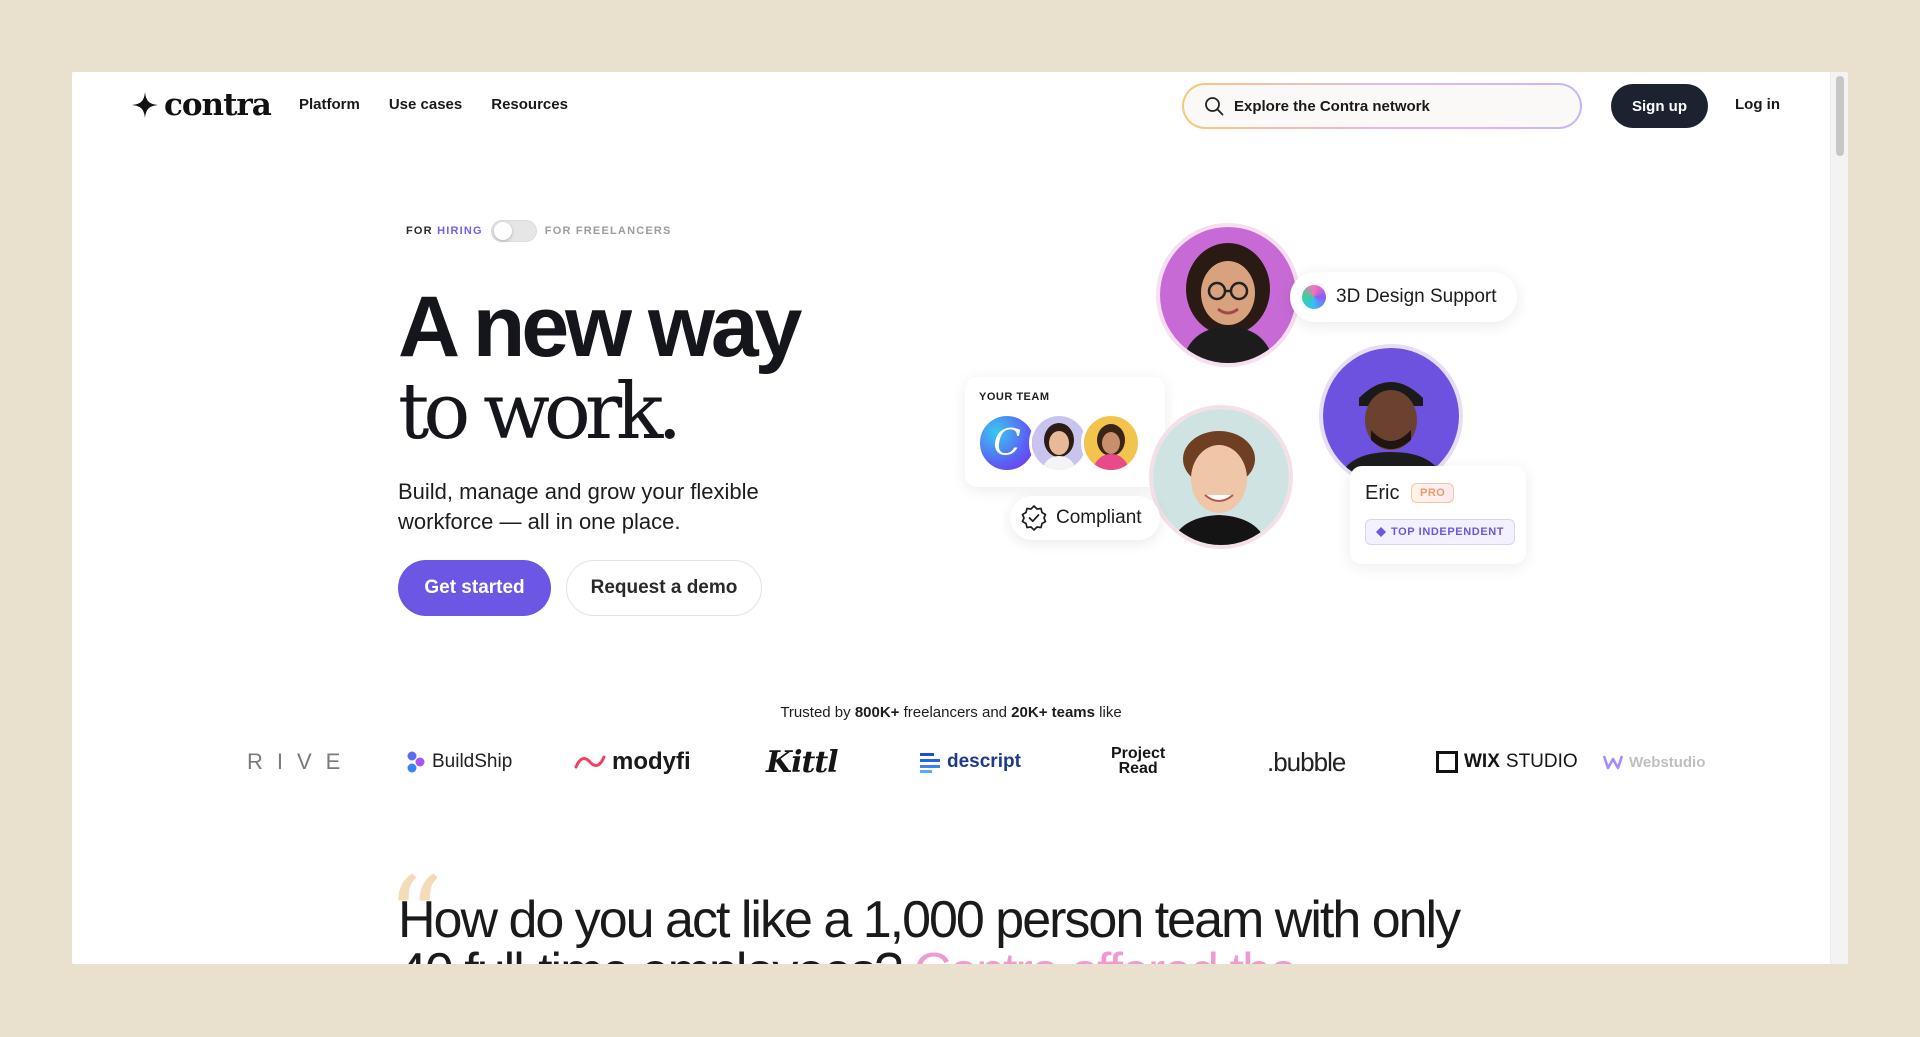  I want to click on modyfi-mark-icon, so click(590, 762).